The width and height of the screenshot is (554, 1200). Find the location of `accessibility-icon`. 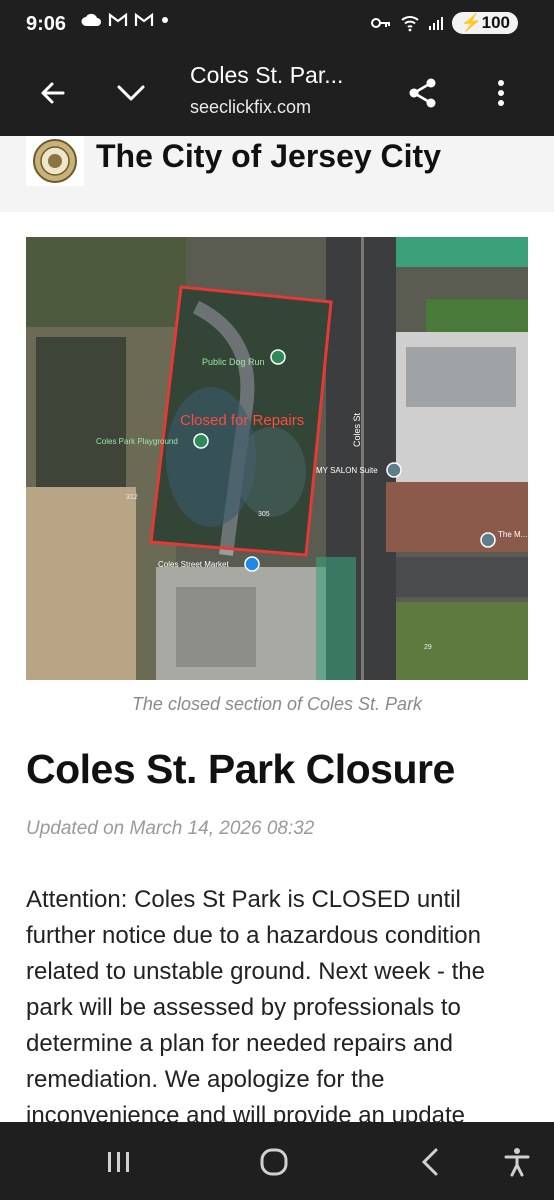

accessibility-icon is located at coordinates (517, 1162).